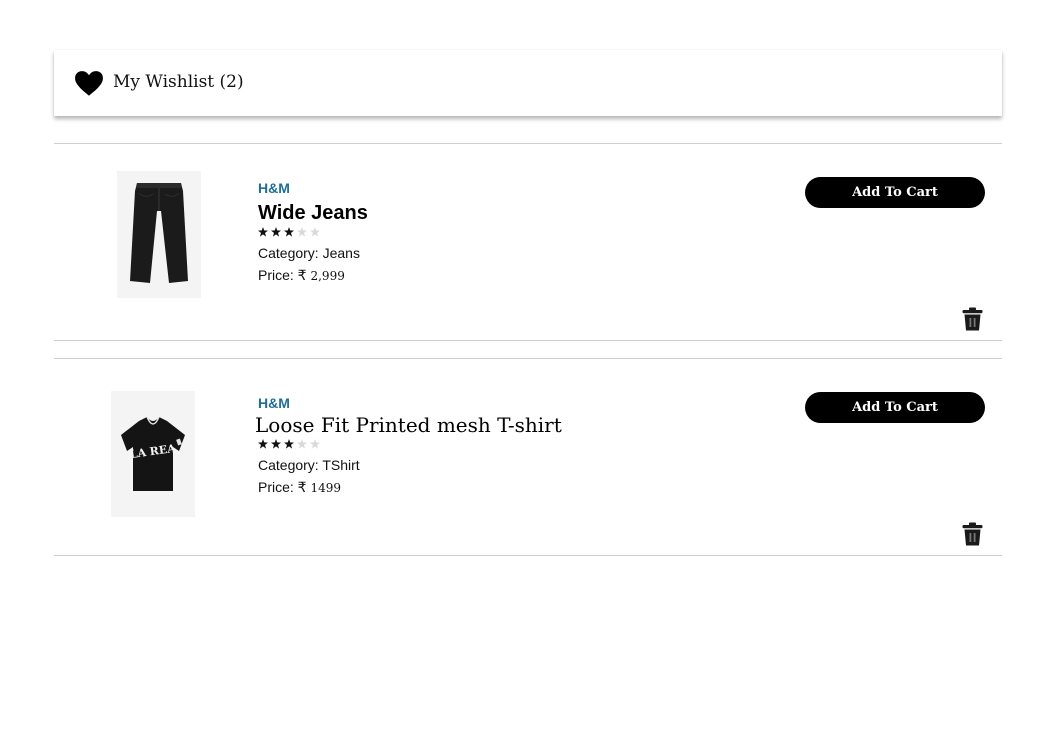  Describe the element at coordinates (528, 83) in the screenshot. I see `wishlist-header: My Wishlist (2)` at that location.